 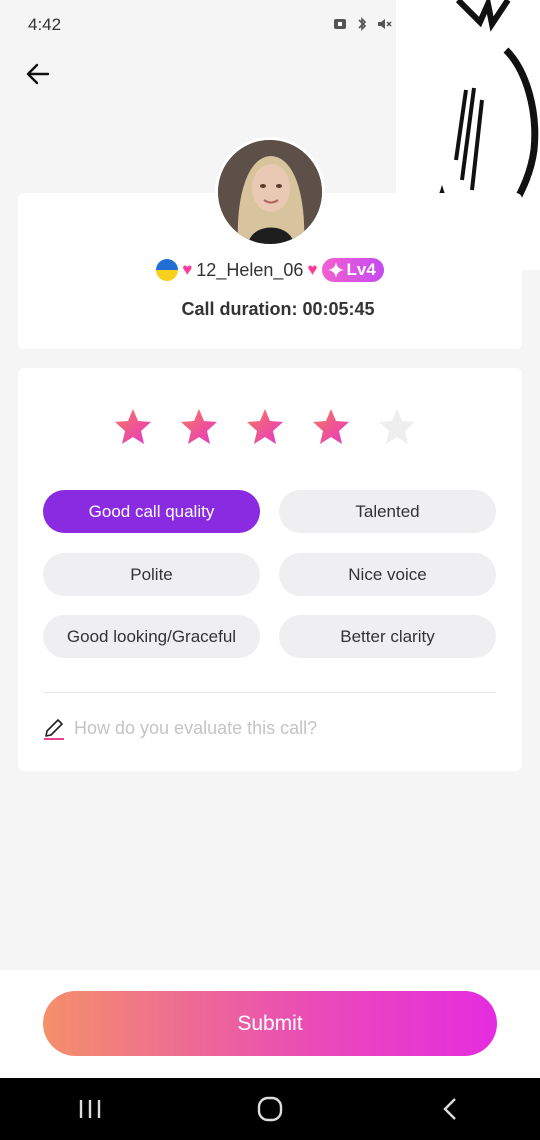 I want to click on name-row: ♥ 12_Helen_06 ♥ Lv4, so click(x=270, y=270).